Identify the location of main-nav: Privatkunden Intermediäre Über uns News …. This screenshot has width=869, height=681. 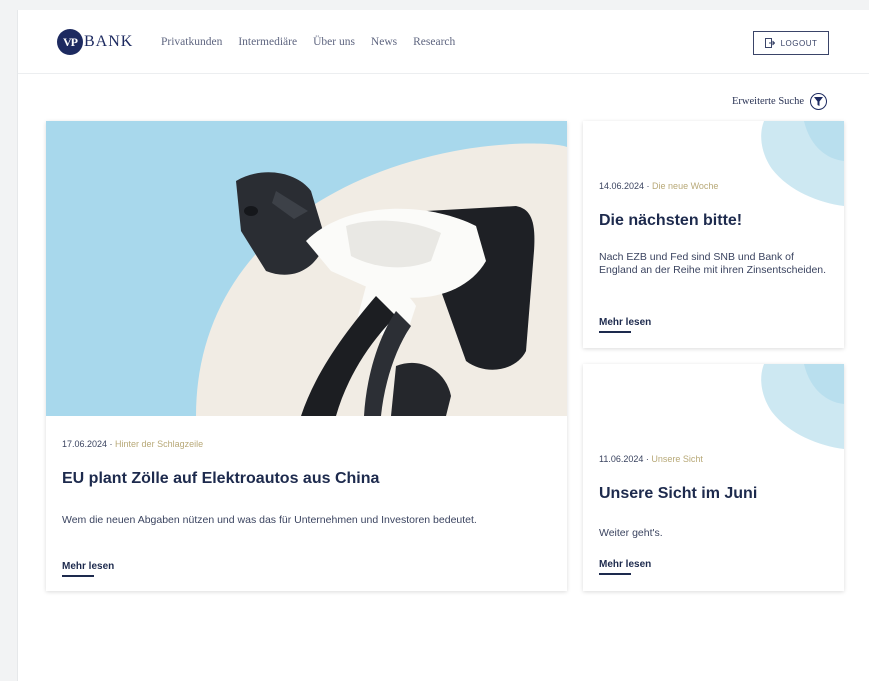
(308, 42).